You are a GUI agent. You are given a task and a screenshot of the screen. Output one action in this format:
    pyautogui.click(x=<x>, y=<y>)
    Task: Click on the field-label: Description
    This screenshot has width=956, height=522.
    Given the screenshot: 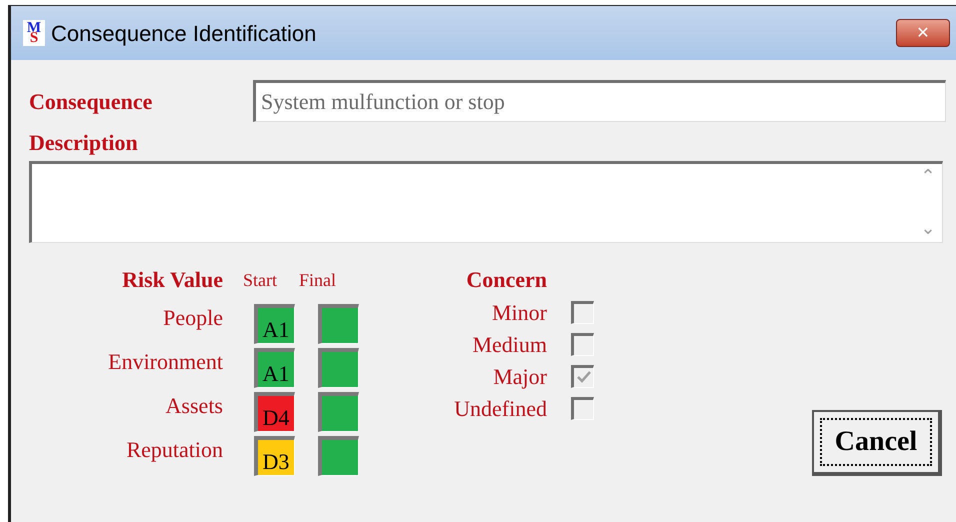 What is the action you would take?
    pyautogui.click(x=83, y=143)
    